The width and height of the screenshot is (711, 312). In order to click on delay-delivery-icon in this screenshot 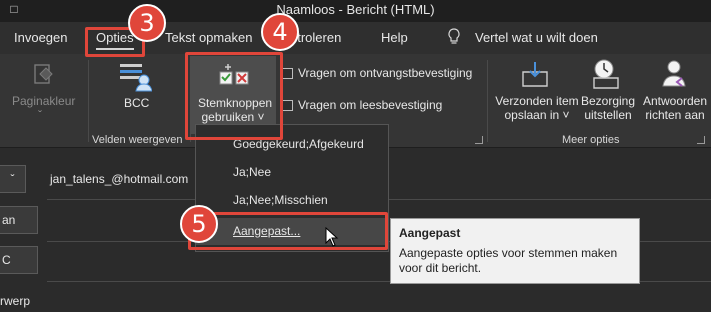, I will do `click(607, 75)`.